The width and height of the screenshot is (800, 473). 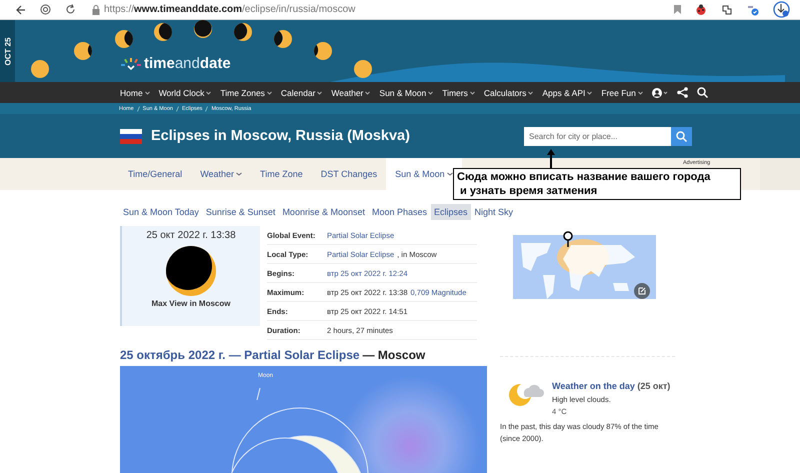 I want to click on sub-tab: Night Sky, so click(x=494, y=212).